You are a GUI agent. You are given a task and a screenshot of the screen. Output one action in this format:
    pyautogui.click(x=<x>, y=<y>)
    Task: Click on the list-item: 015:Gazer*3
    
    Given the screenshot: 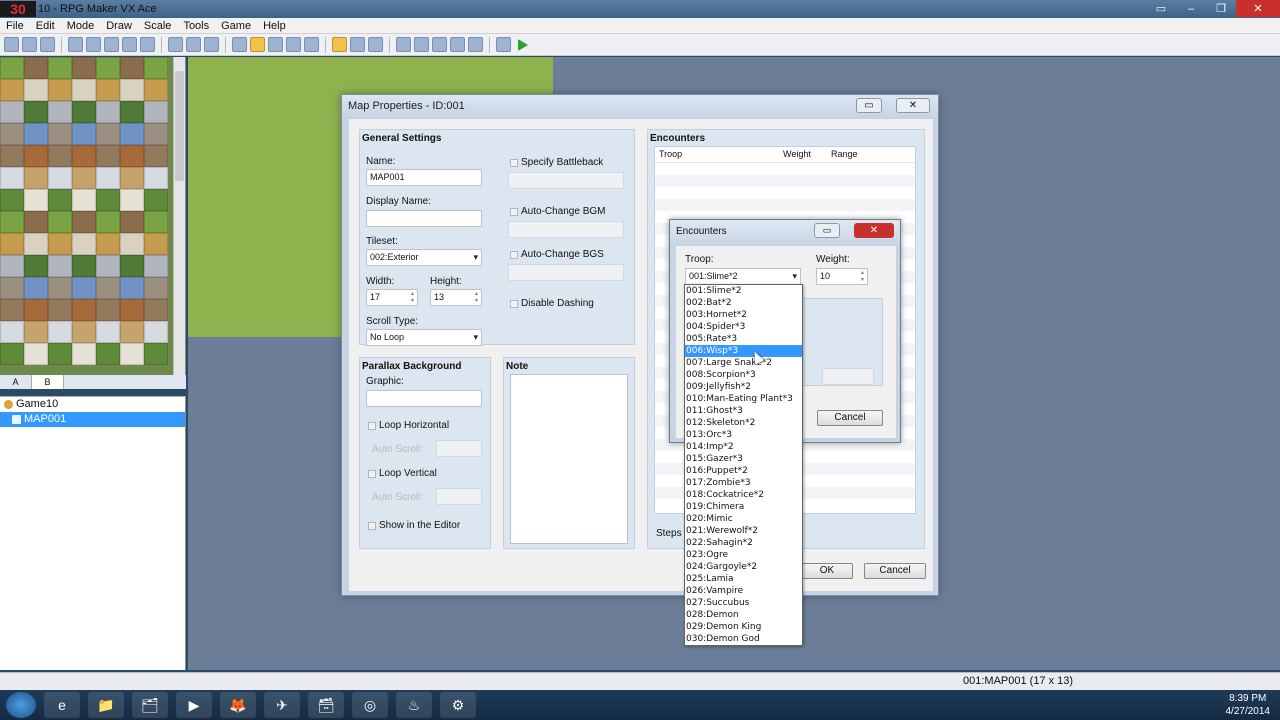 What is the action you would take?
    pyautogui.click(x=743, y=459)
    